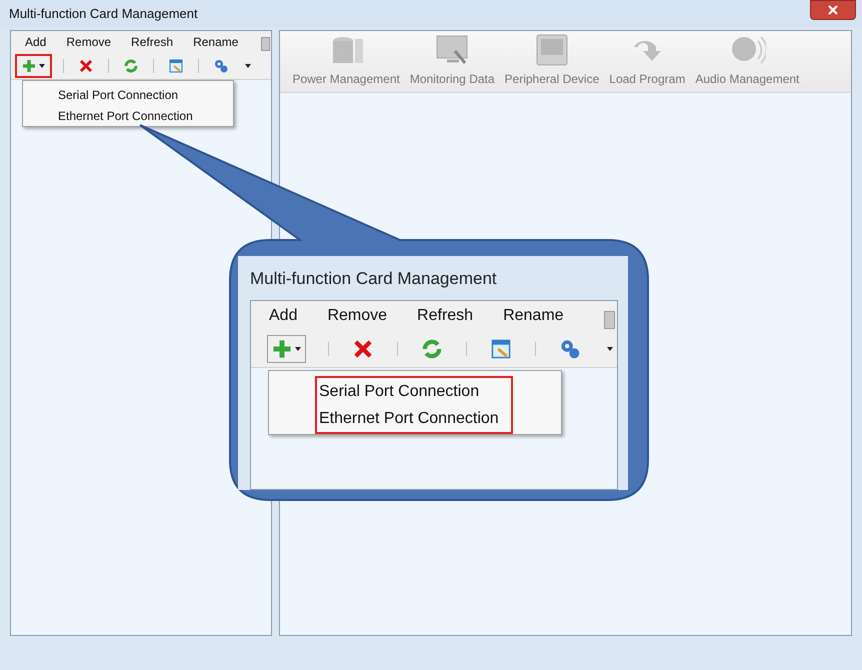 The height and width of the screenshot is (670, 862). What do you see at coordinates (346, 60) in the screenshot?
I see `module-button: Power Management` at bounding box center [346, 60].